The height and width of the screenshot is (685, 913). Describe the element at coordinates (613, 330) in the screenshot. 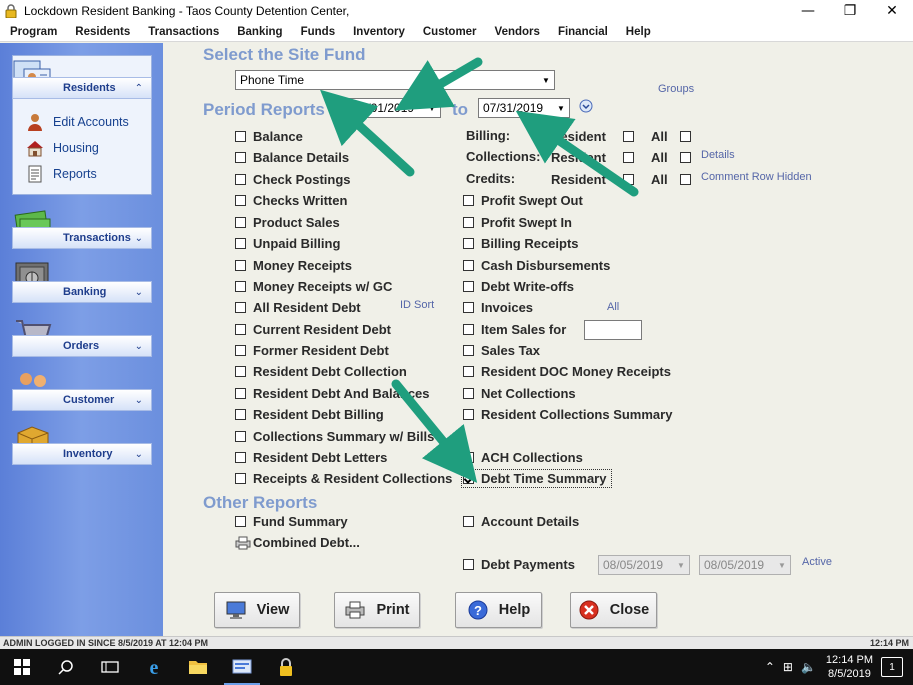

I see `item-sales-input` at that location.